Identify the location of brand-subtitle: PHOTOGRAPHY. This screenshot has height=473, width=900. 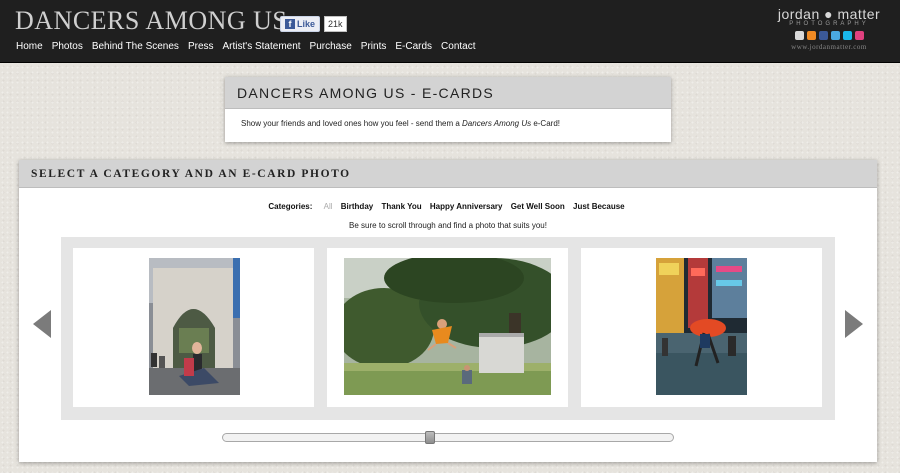
(829, 24).